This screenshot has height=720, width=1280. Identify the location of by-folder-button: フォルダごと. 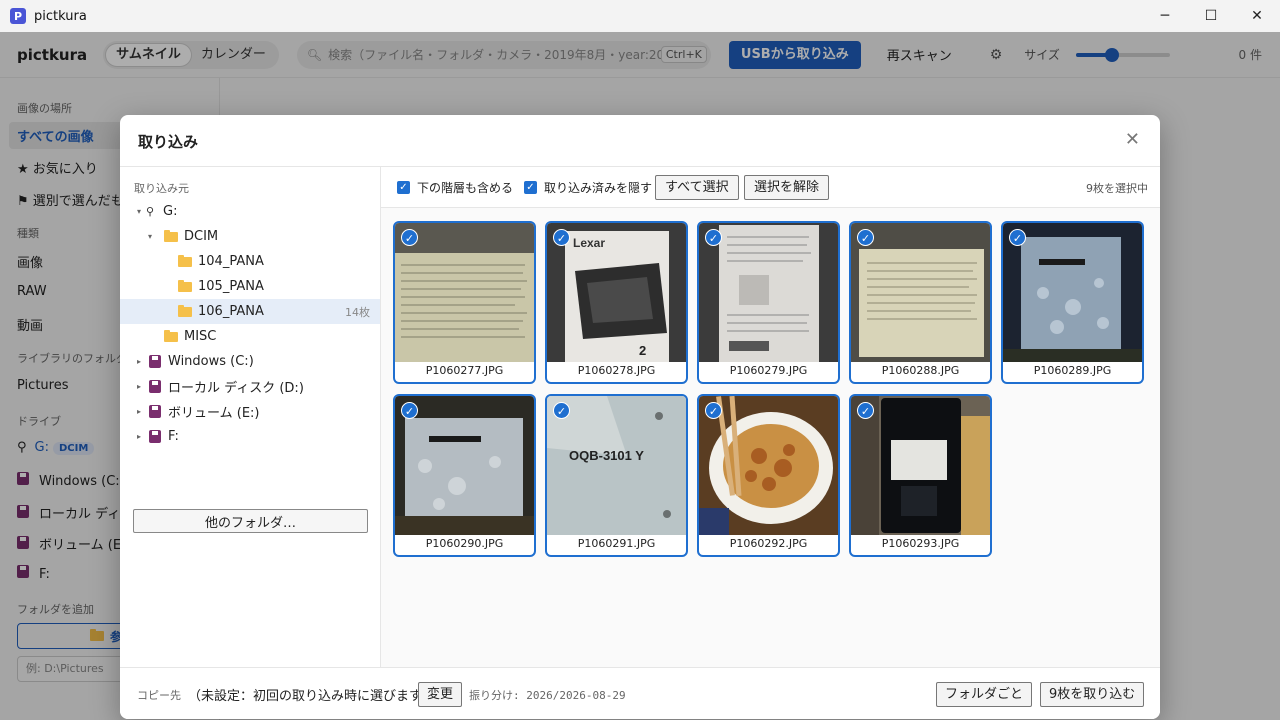
(984, 694).